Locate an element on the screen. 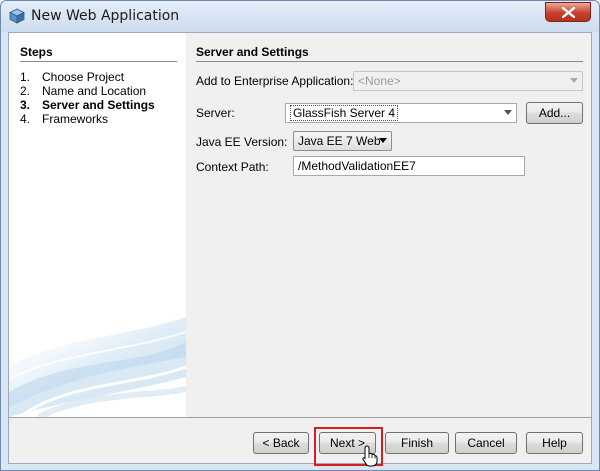 The height and width of the screenshot is (471, 600). cube-icon is located at coordinates (17, 16).